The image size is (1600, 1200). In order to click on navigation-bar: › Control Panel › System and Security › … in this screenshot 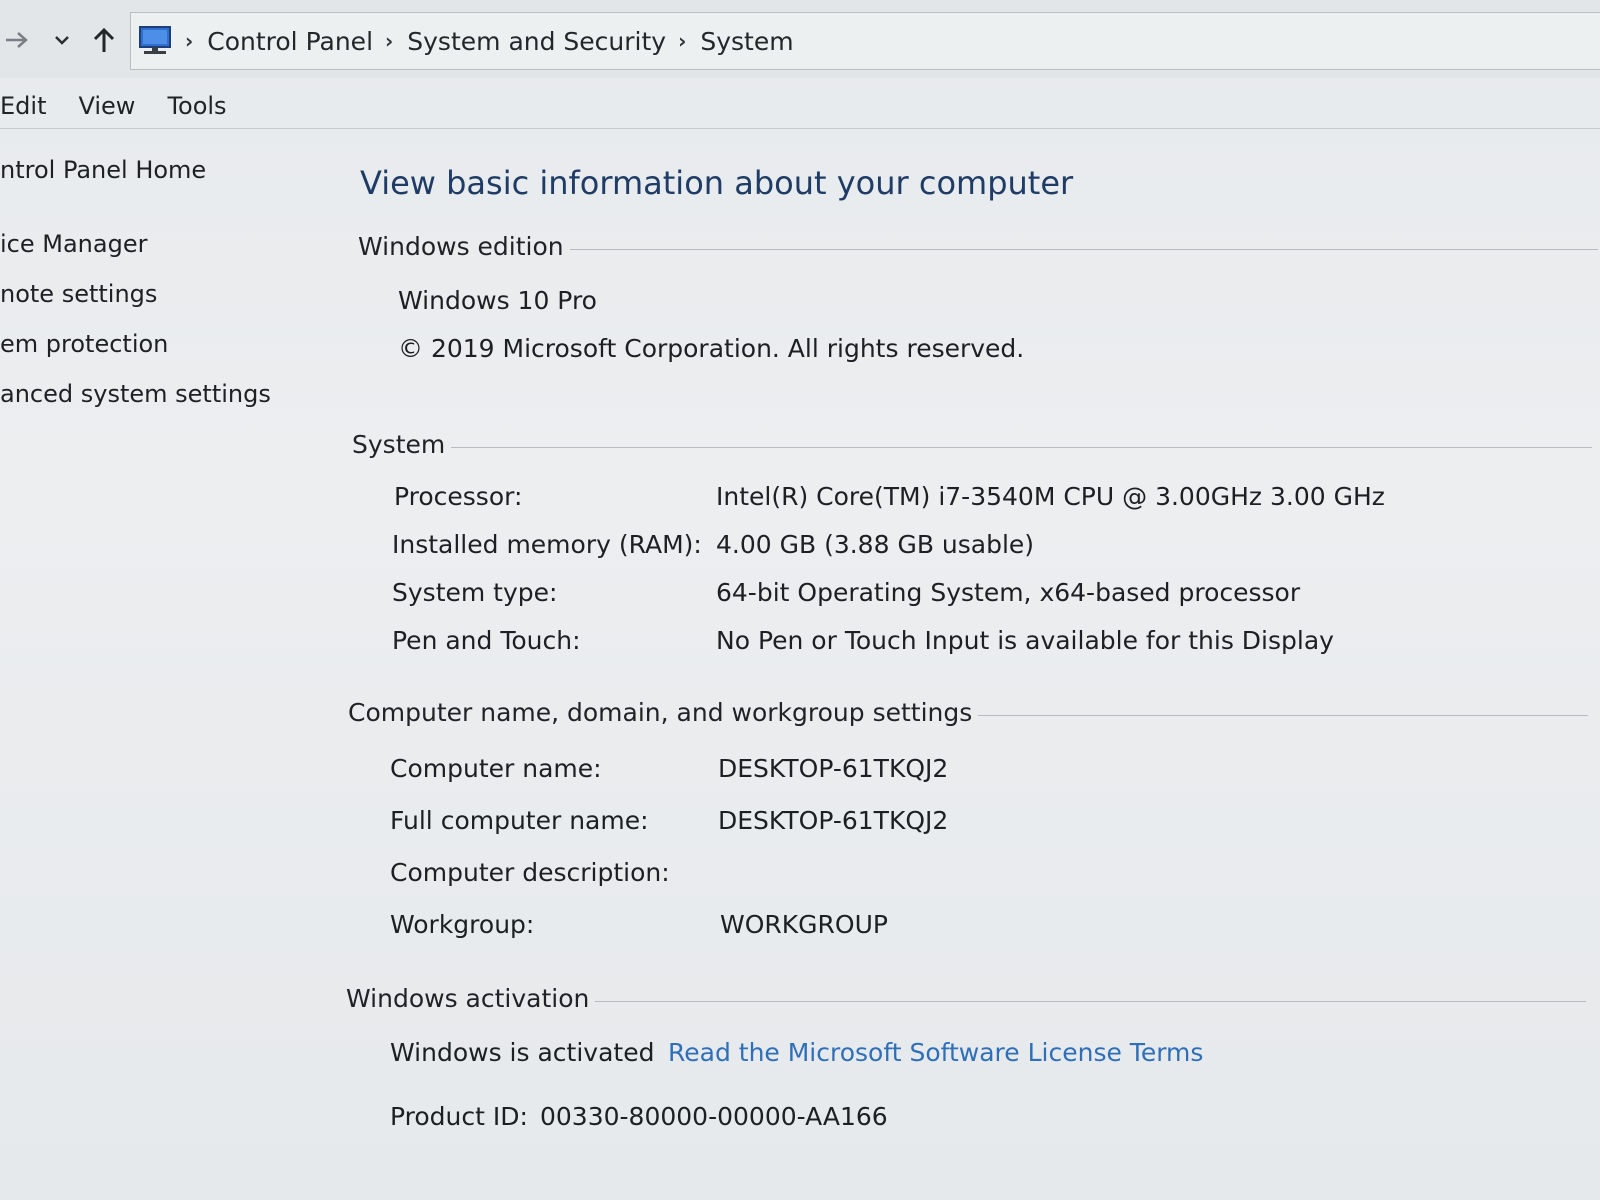, I will do `click(800, 39)`.